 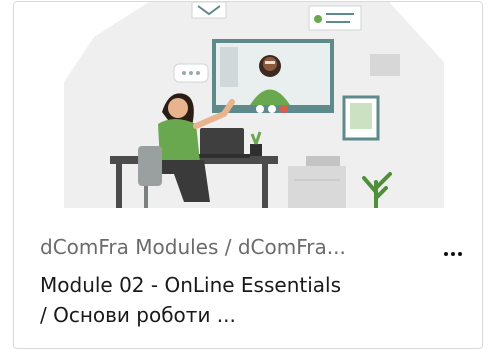 I want to click on course-title-line-1: Module 02 - OnLine Essentials, so click(x=191, y=285).